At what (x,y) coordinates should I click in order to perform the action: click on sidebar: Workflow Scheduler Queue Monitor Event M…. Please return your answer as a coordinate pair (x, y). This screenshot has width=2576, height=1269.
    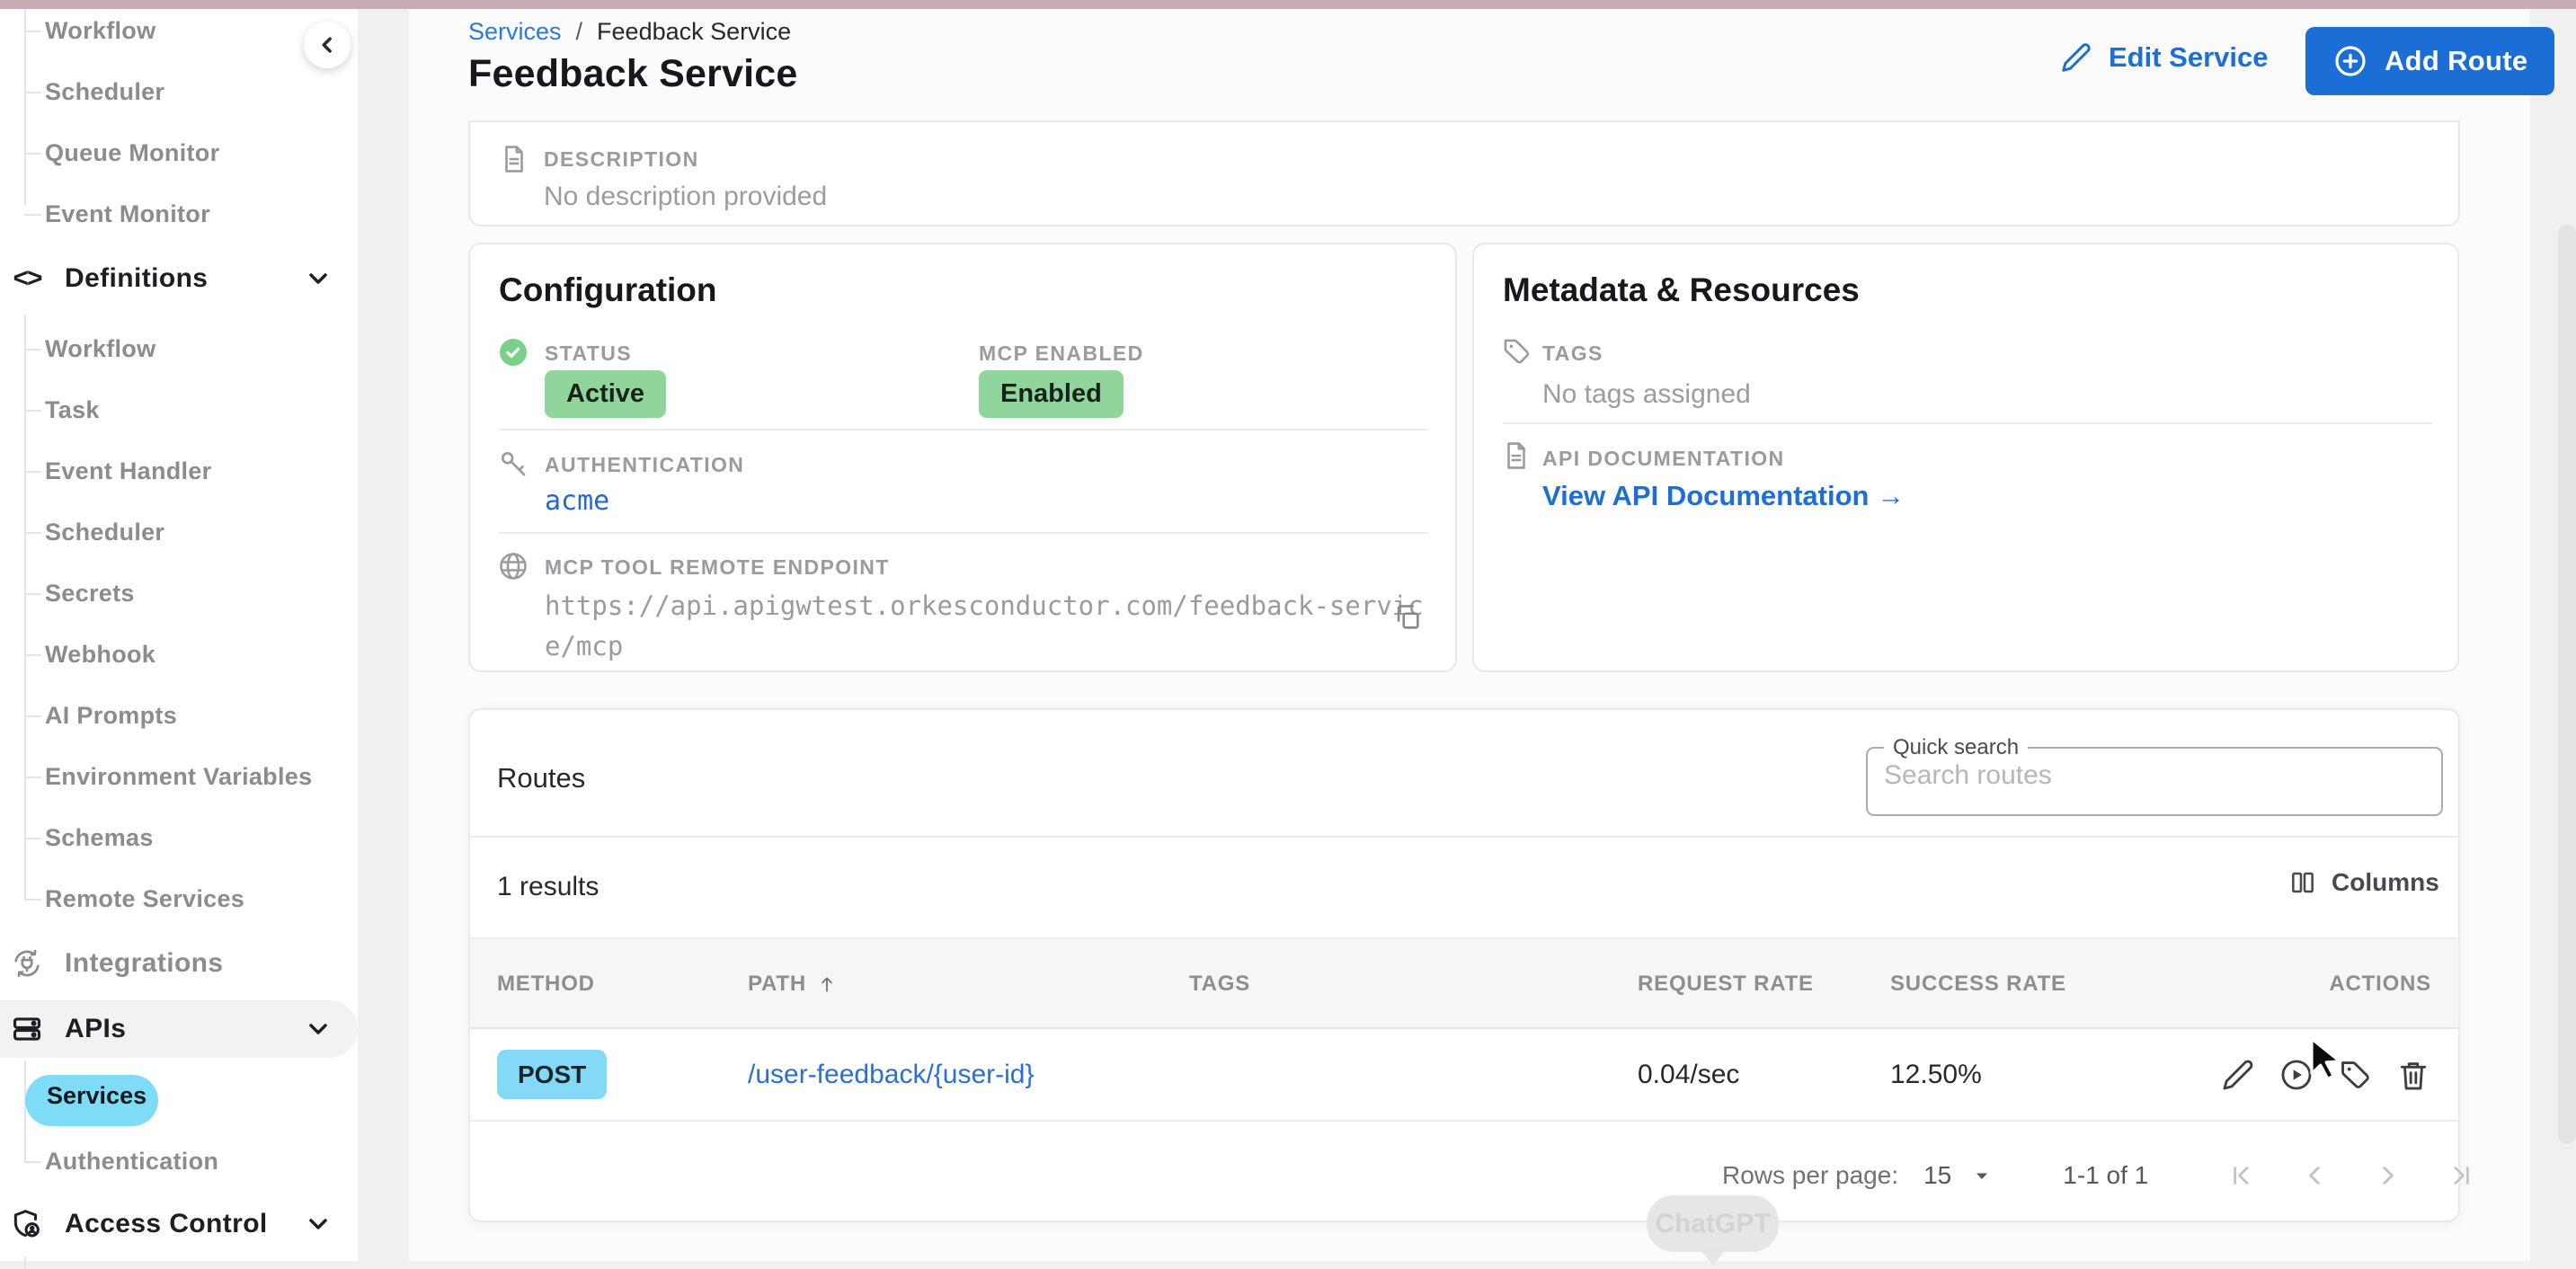
    Looking at the image, I should click on (179, 639).